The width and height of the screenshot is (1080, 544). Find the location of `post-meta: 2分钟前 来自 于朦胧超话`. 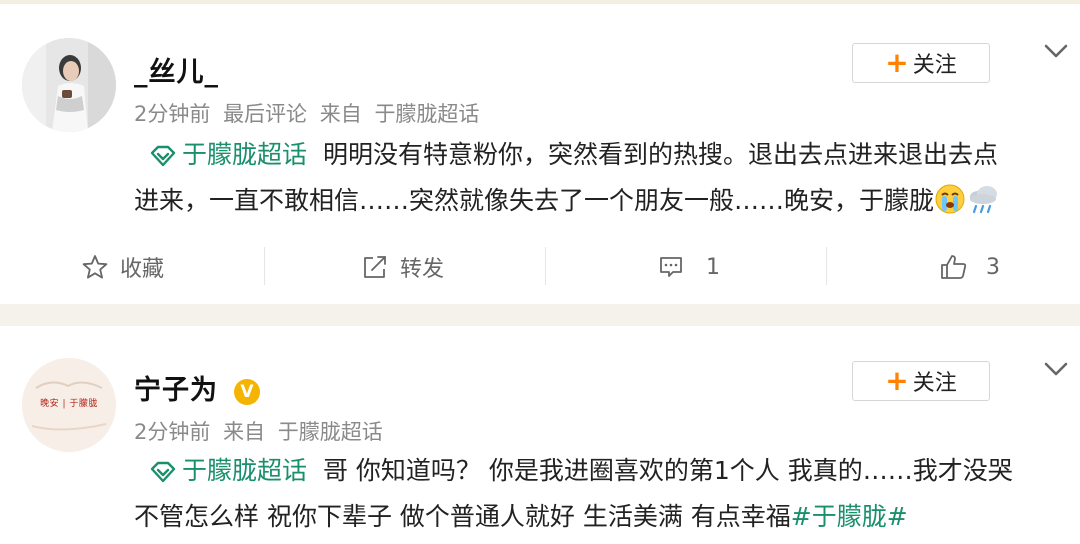

post-meta: 2分钟前 来自 于朦胧超话 is located at coordinates (258, 431).